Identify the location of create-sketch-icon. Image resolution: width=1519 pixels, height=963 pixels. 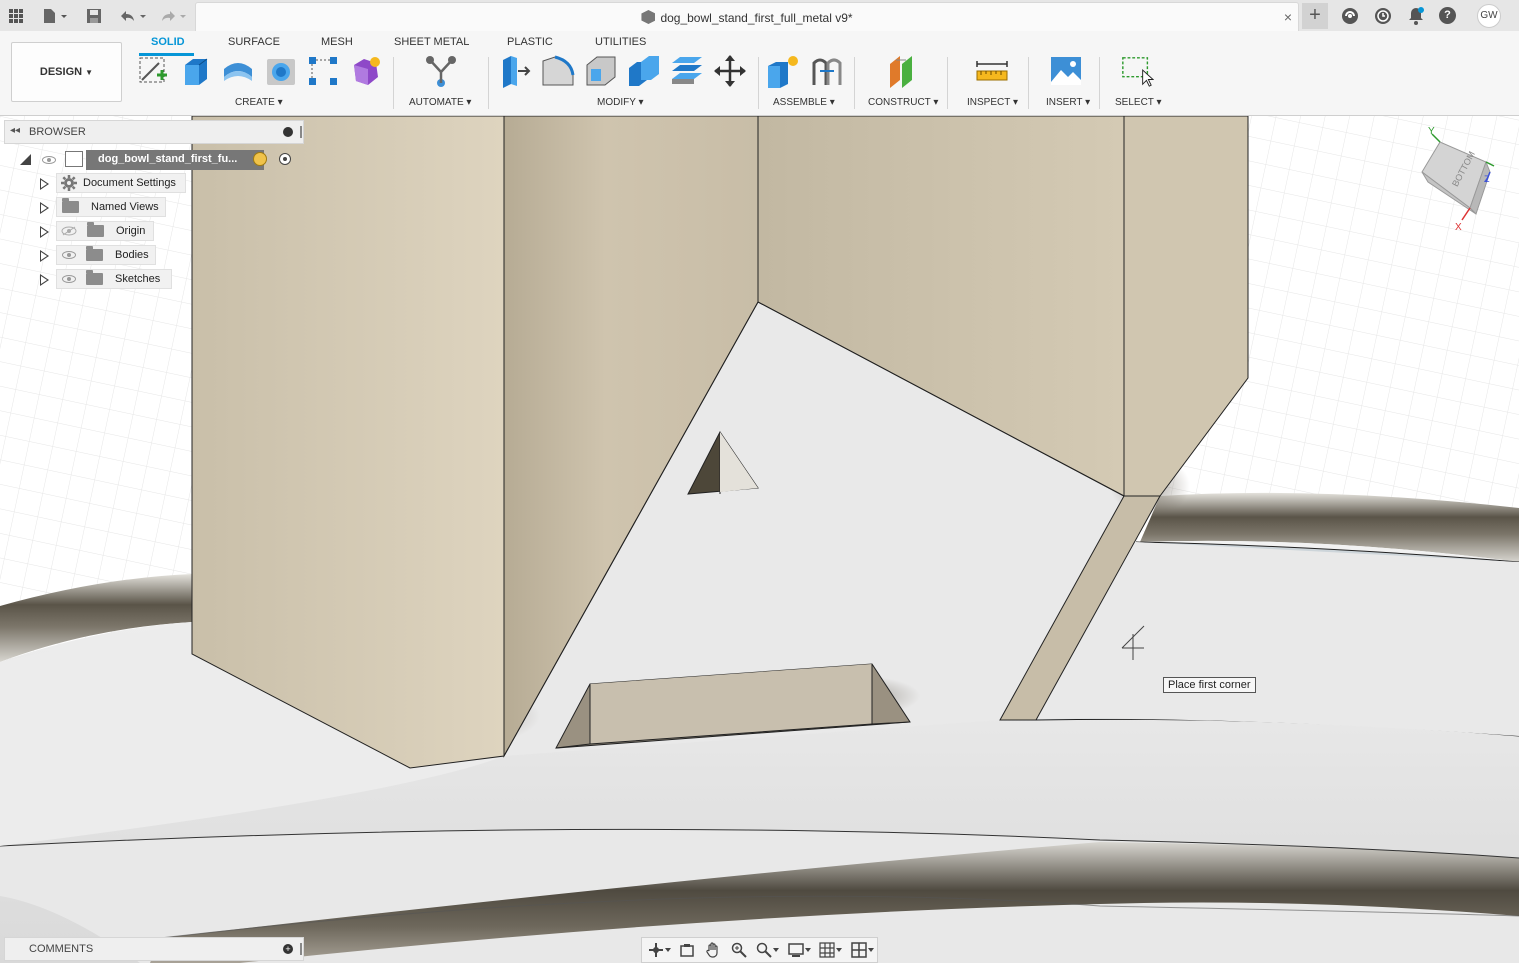
(153, 71).